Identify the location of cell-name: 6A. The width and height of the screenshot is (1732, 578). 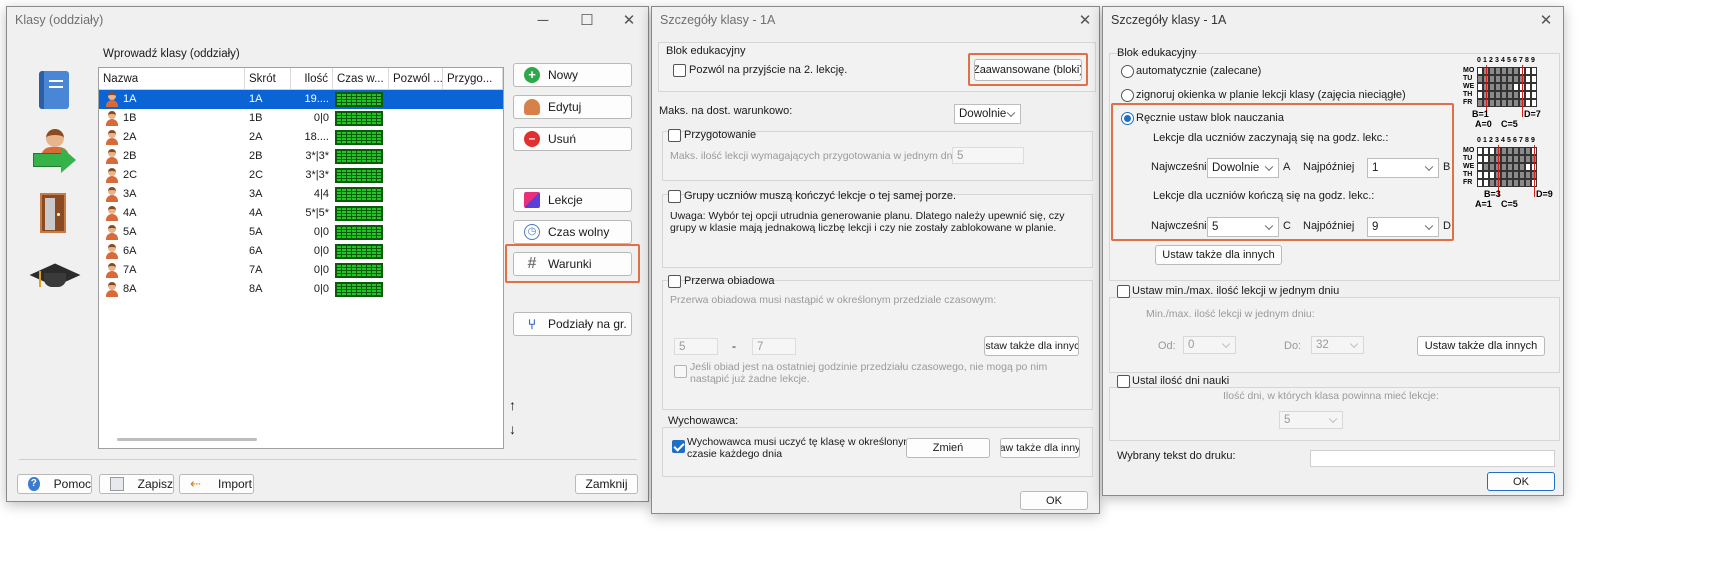
(130, 251).